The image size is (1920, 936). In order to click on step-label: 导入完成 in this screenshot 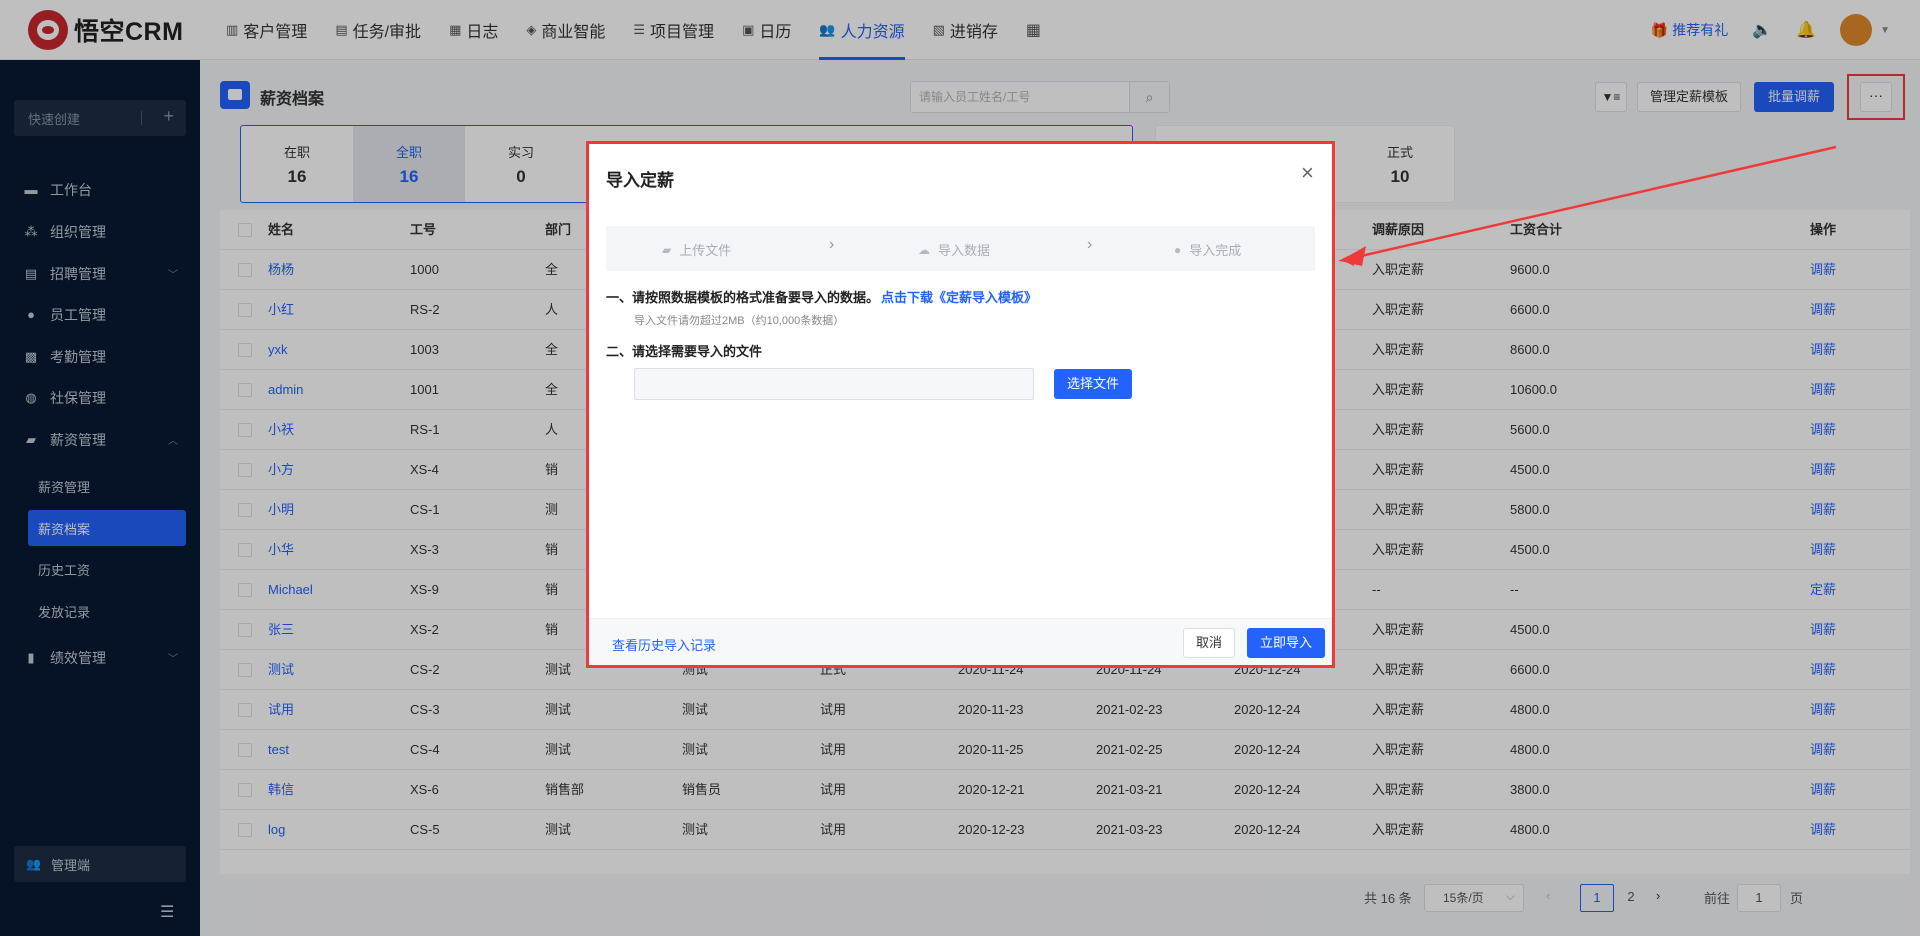, I will do `click(1215, 250)`.